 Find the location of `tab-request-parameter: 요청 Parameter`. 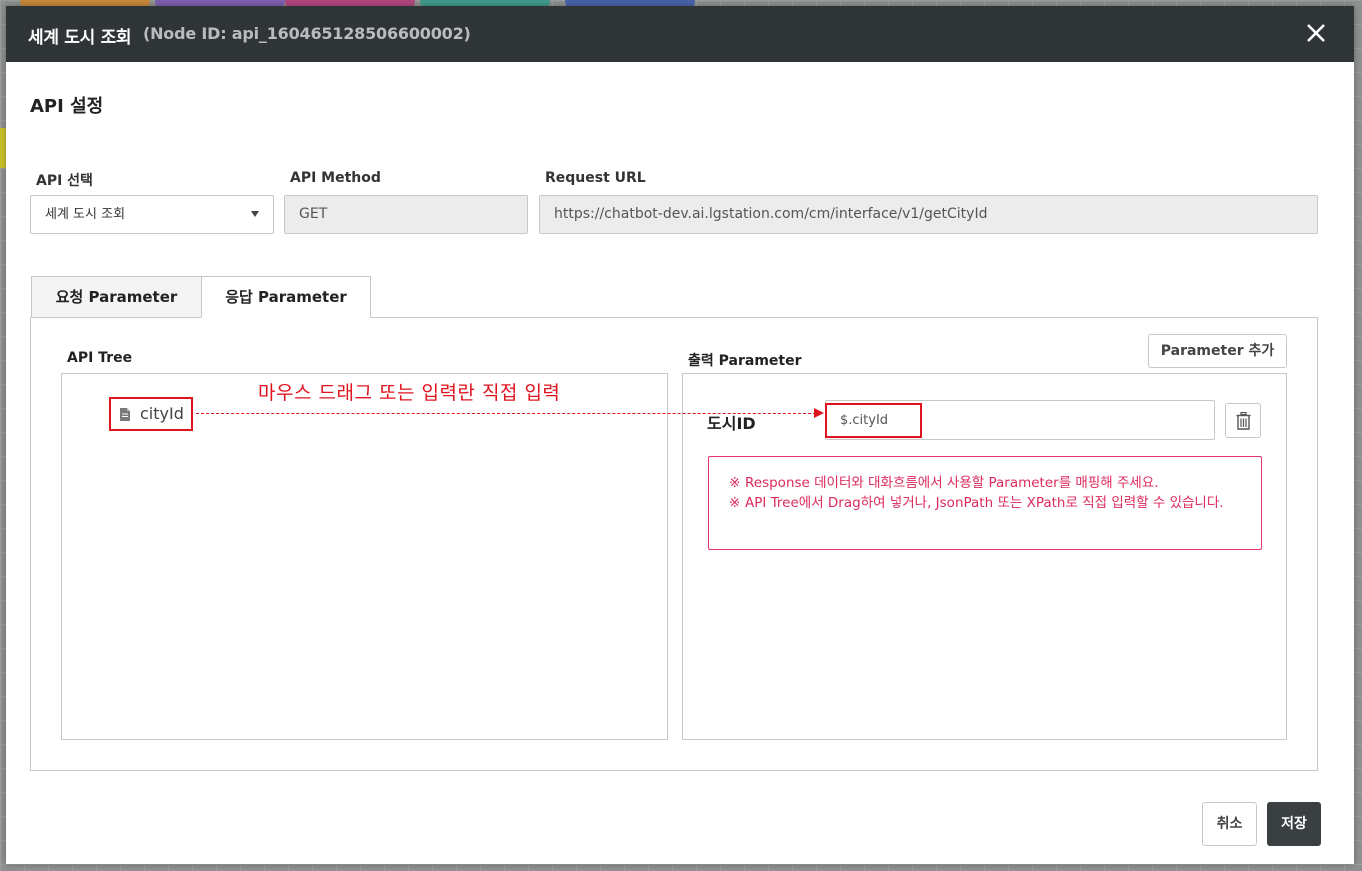

tab-request-parameter: 요청 Parameter is located at coordinates (116, 297).